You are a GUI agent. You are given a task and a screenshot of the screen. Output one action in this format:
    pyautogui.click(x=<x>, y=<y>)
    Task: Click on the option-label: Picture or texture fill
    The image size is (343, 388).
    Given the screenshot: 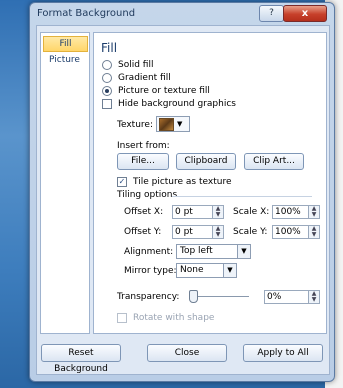 What is the action you would take?
    pyautogui.click(x=164, y=91)
    